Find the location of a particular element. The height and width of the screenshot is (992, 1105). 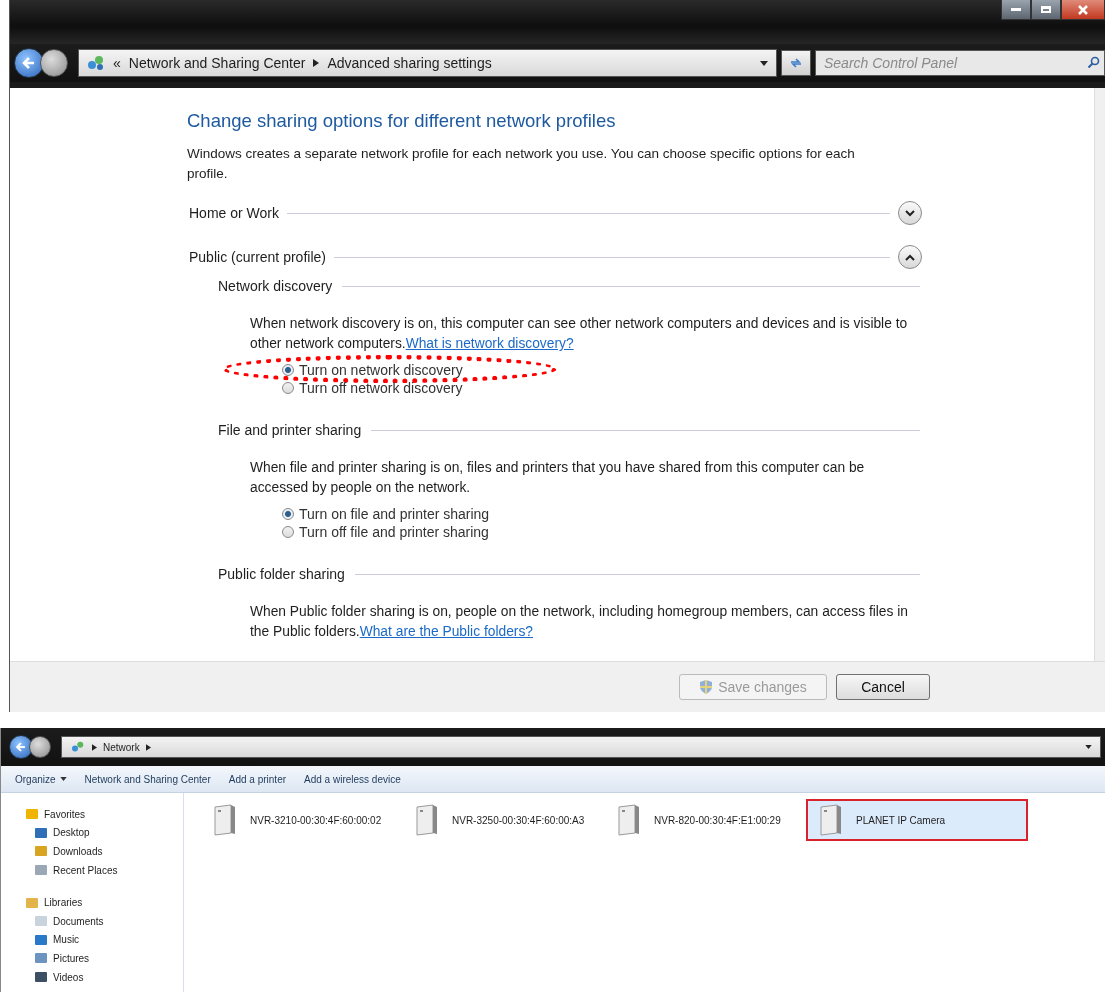

device-item: NVR-3250-00:30:4F:60:00:A3 is located at coordinates (505, 820).